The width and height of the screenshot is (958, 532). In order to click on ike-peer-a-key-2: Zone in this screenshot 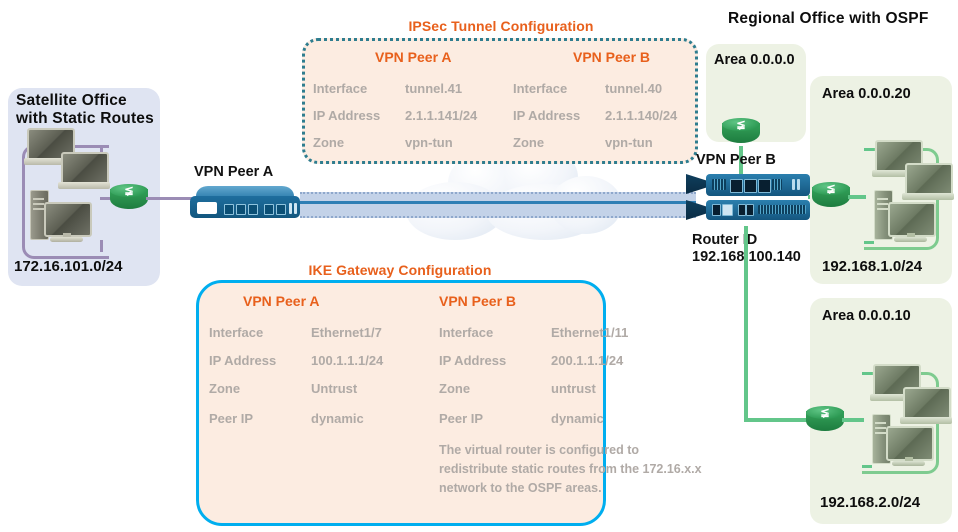, I will do `click(225, 388)`.